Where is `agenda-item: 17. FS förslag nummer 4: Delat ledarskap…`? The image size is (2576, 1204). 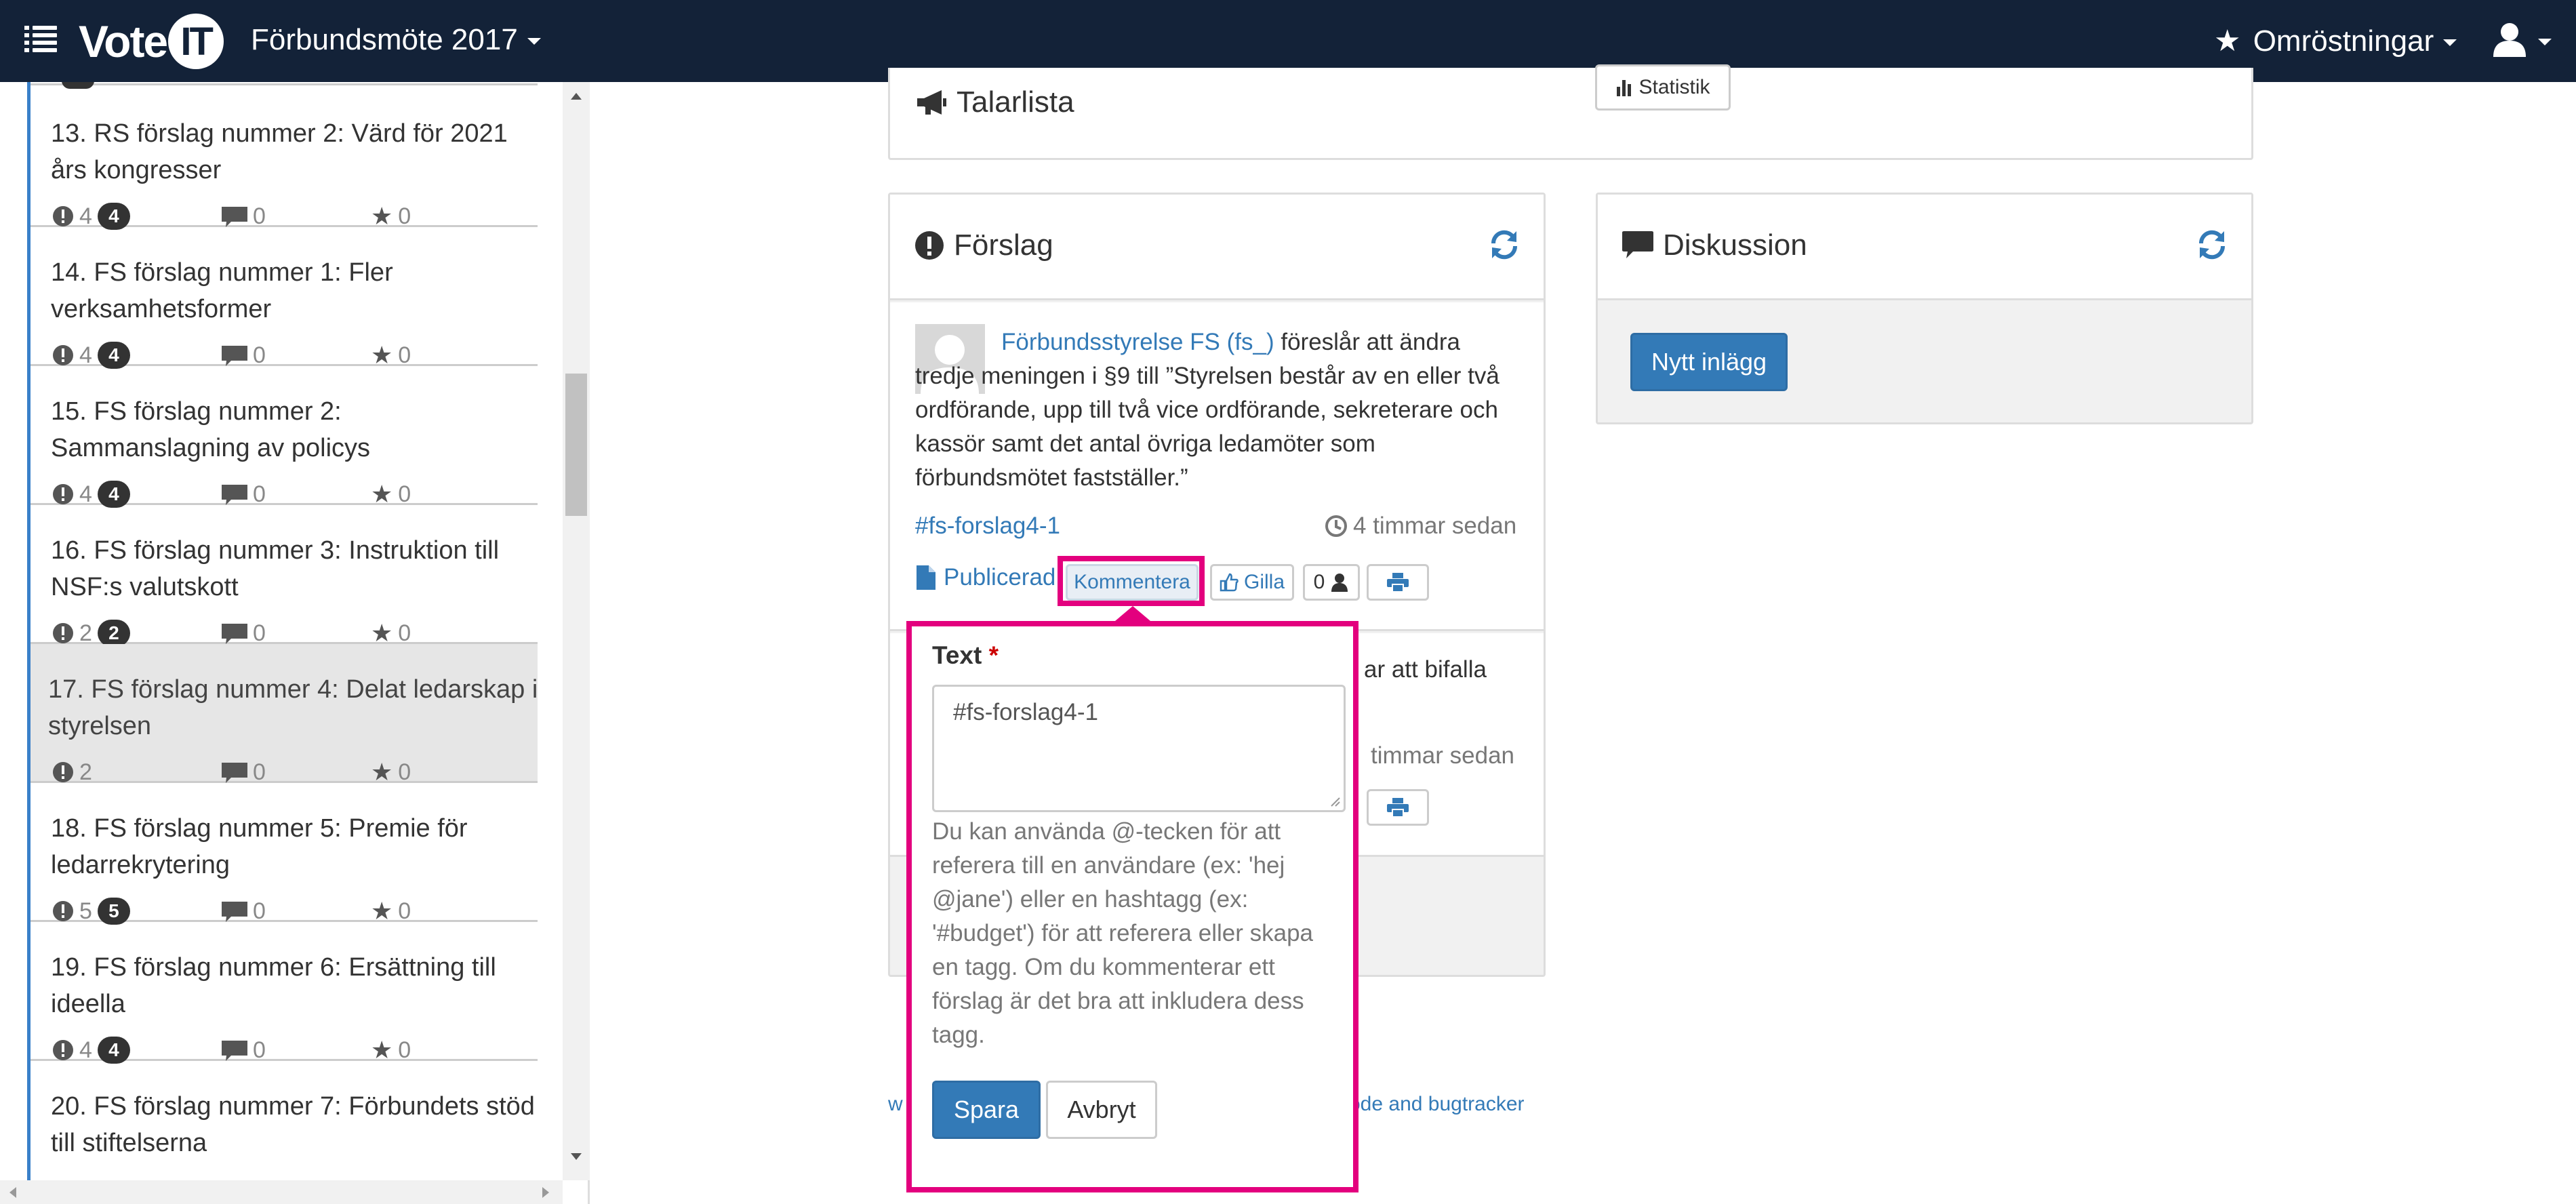
agenda-item: 17. FS förslag nummer 4: Delat ledarskap… is located at coordinates (284, 715).